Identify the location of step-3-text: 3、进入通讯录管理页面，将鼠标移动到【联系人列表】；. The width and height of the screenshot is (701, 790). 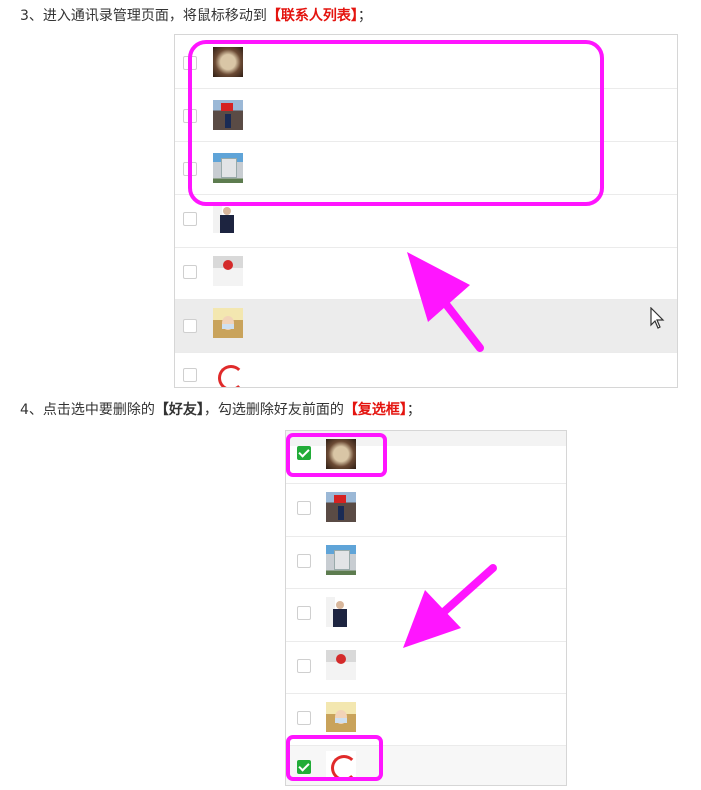
(196, 16).